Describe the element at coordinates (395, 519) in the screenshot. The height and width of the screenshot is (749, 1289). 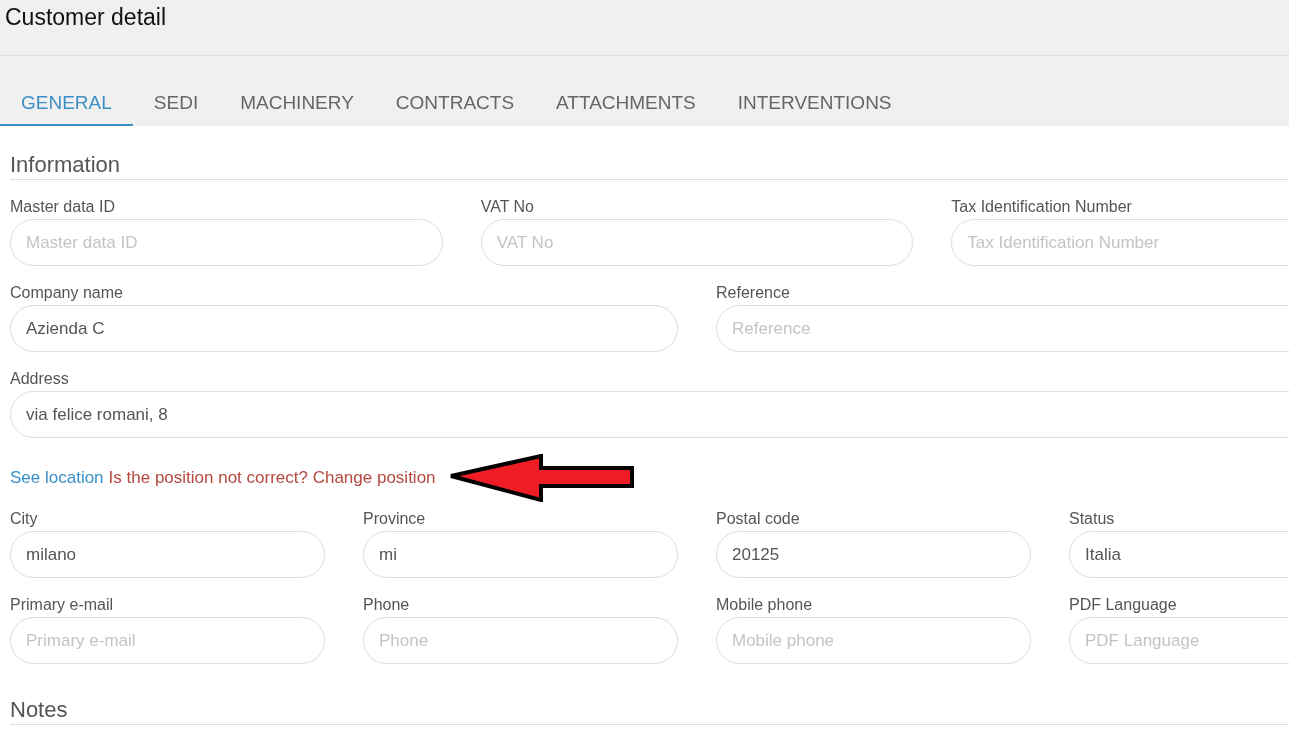
I see `field-label: Province` at that location.